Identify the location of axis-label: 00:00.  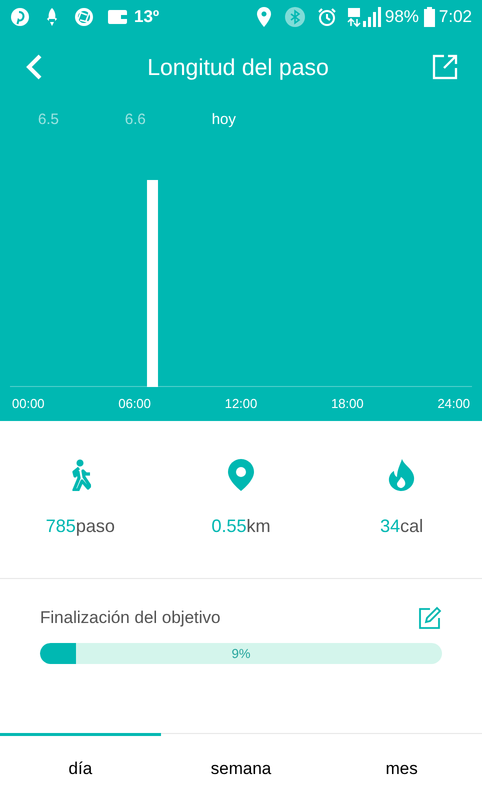
(28, 404).